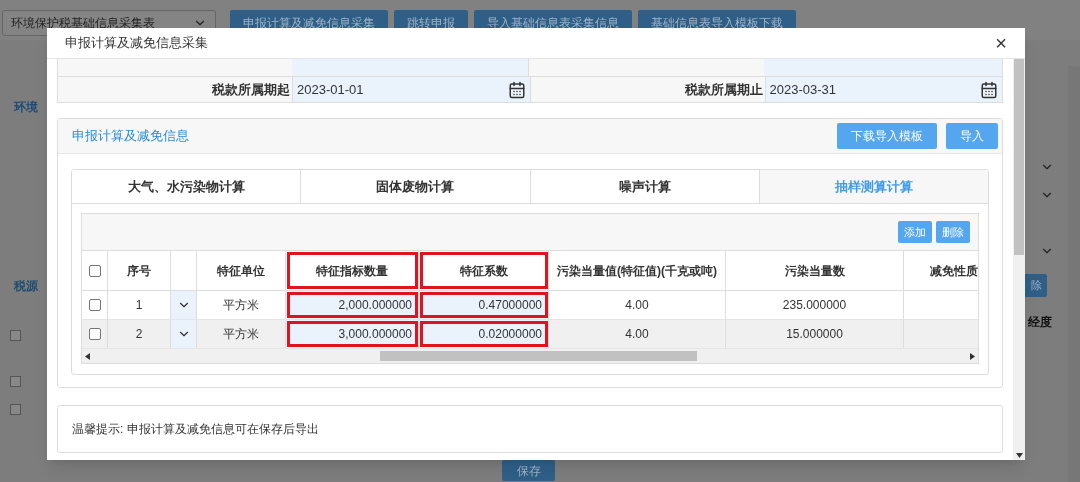 The height and width of the screenshot is (482, 1080). Describe the element at coordinates (26, 107) in the screenshot. I see `section-title: 环境` at that location.